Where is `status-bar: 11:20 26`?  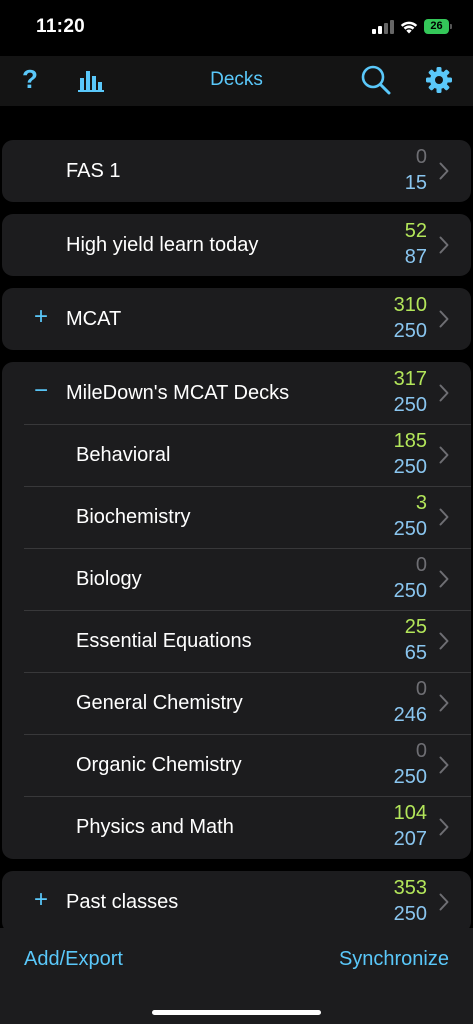 status-bar: 11:20 26 is located at coordinates (236, 28).